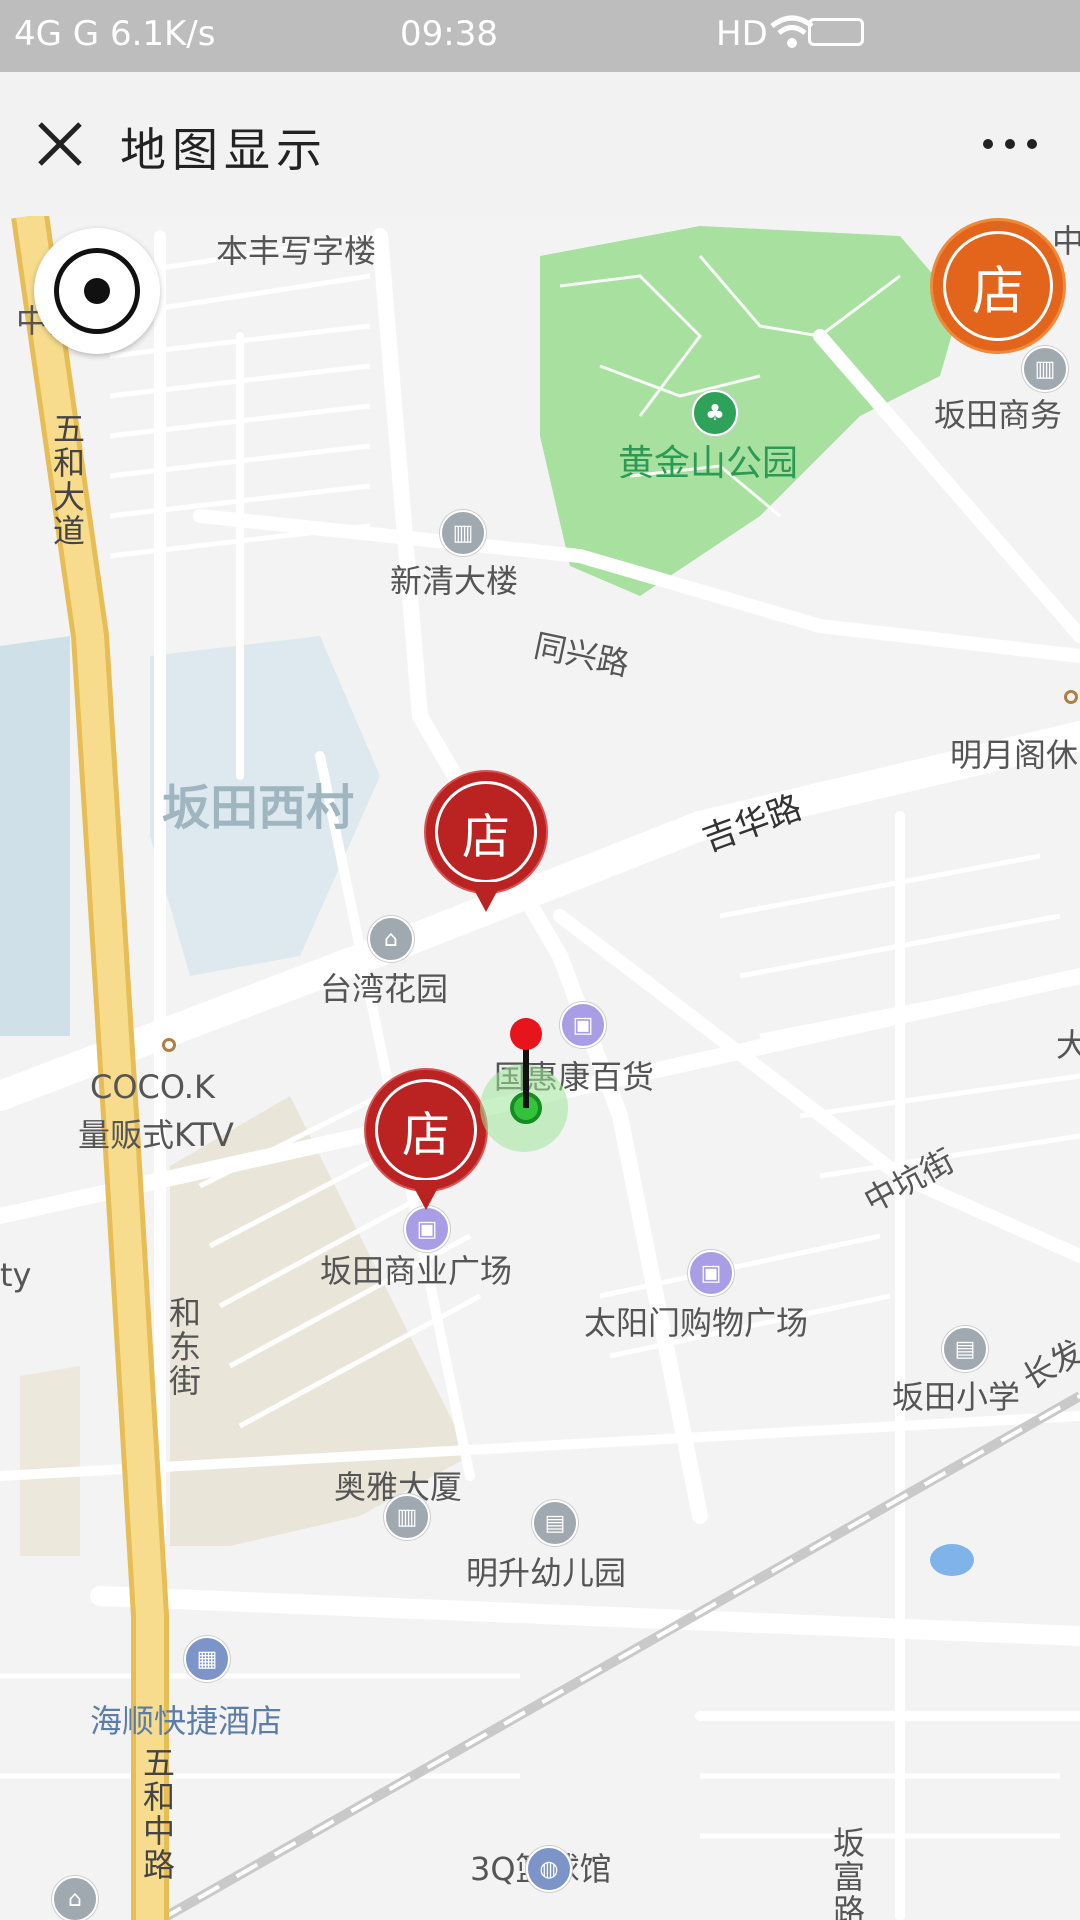 The image size is (1080, 1920). I want to click on map-label: ty, so click(16, 1275).